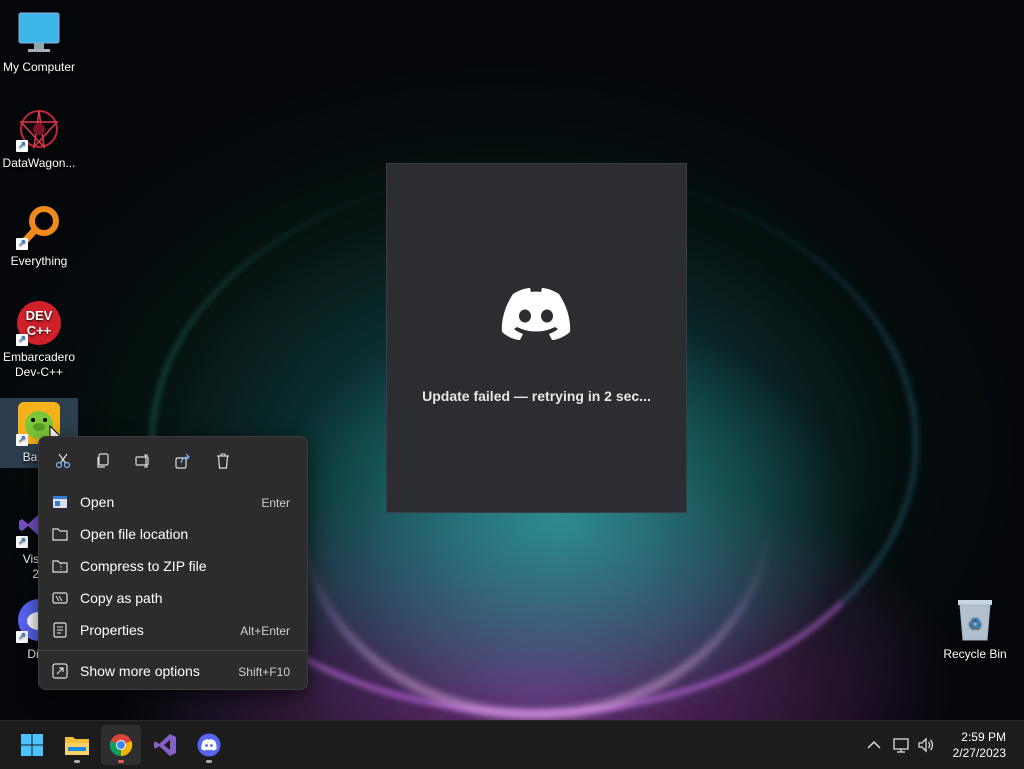 The image size is (1024, 769). Describe the element at coordinates (979, 753) in the screenshot. I see `clock-date: 2/27/2023` at that location.